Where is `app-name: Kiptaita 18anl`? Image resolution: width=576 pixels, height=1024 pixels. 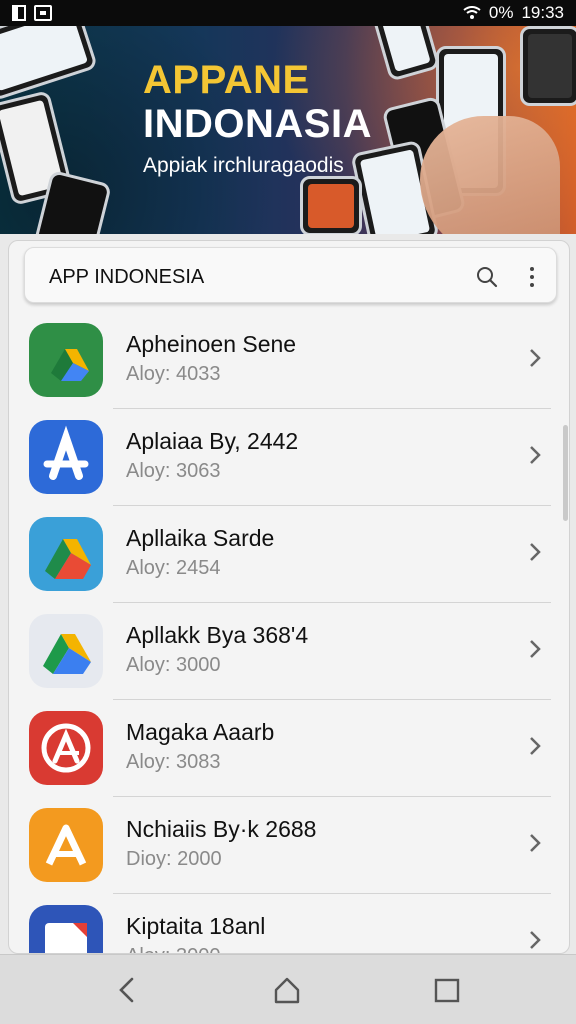
app-name: Kiptaita 18anl is located at coordinates (196, 926).